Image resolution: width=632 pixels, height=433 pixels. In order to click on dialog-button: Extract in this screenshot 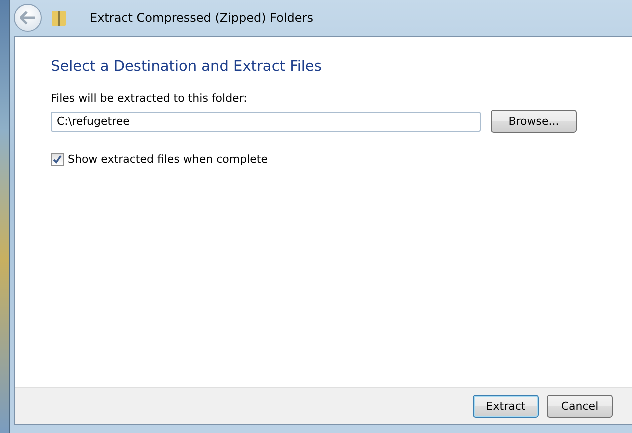, I will do `click(506, 406)`.